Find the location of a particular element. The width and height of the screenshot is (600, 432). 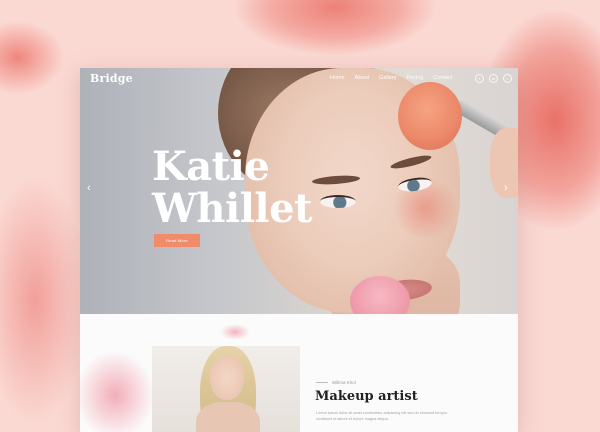

nav-item-gallery: Gallery is located at coordinates (387, 78).